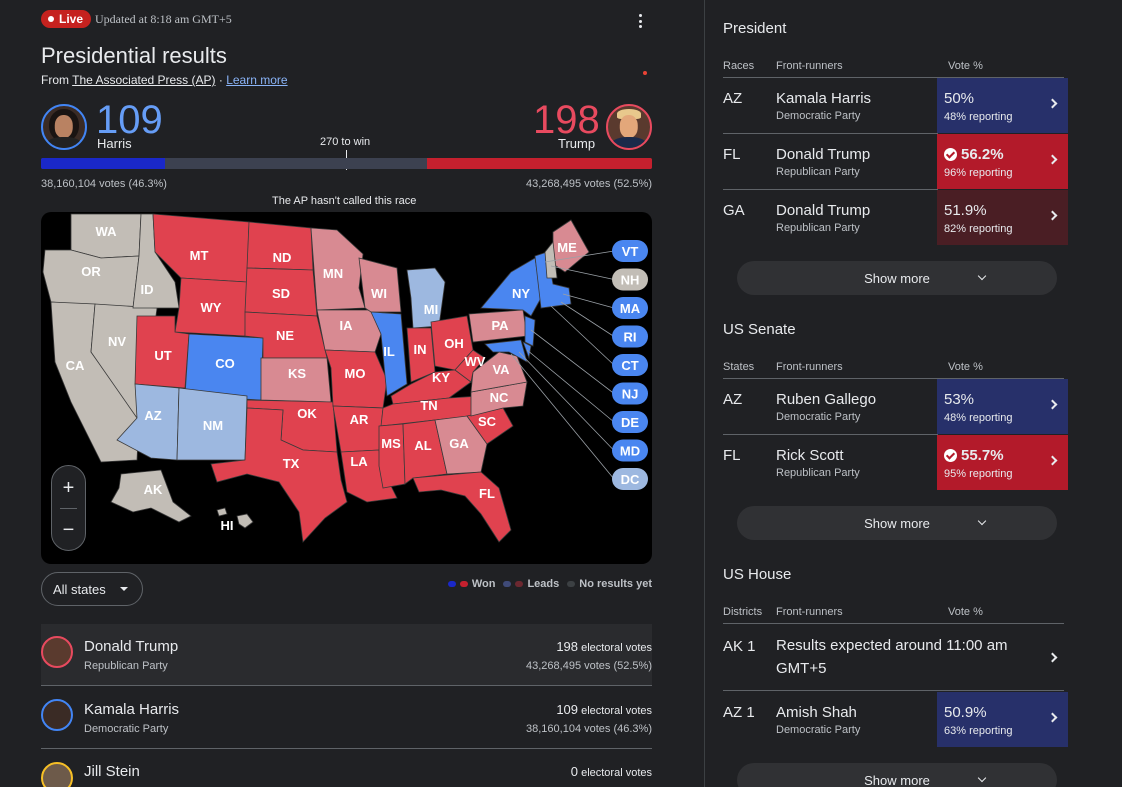 The height and width of the screenshot is (787, 1122). Describe the element at coordinates (143, 80) in the screenshot. I see `ap-link: The Associated Press (AP)` at that location.